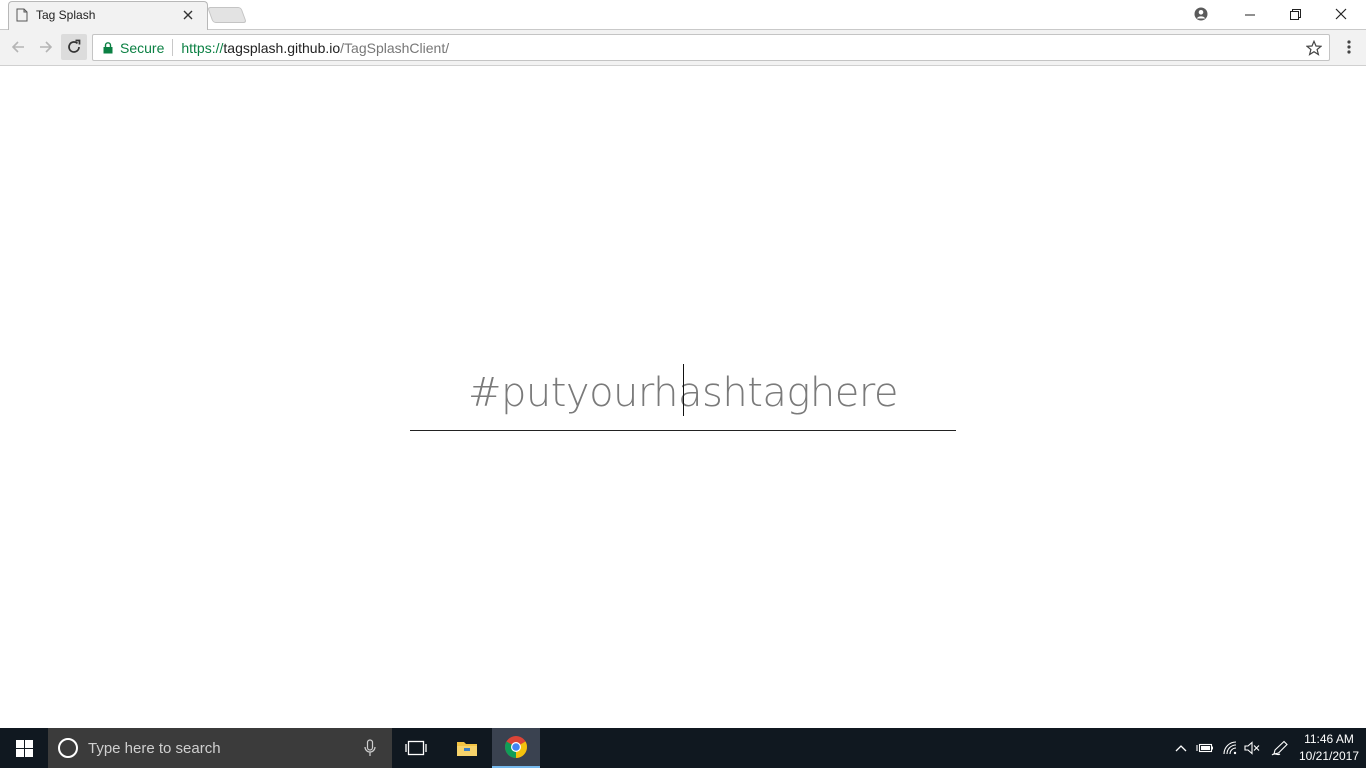 The image size is (1366, 768). What do you see at coordinates (154, 748) in the screenshot?
I see `taskbar-search-placeholder: Type here to search` at bounding box center [154, 748].